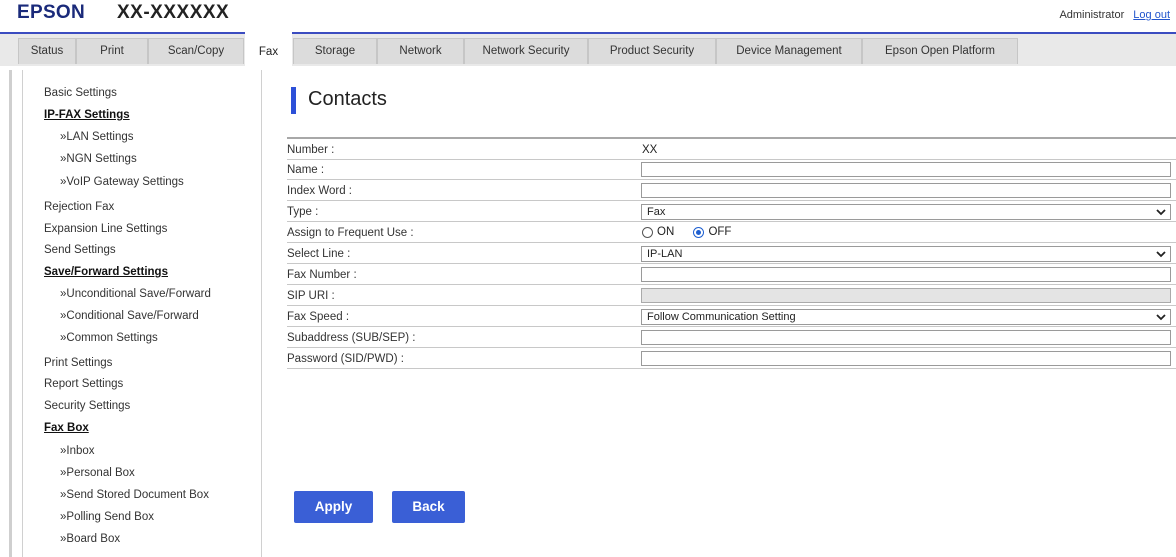  I want to click on sidebar-item-ip-fax-settings: IP-FAX Settings, so click(87, 115).